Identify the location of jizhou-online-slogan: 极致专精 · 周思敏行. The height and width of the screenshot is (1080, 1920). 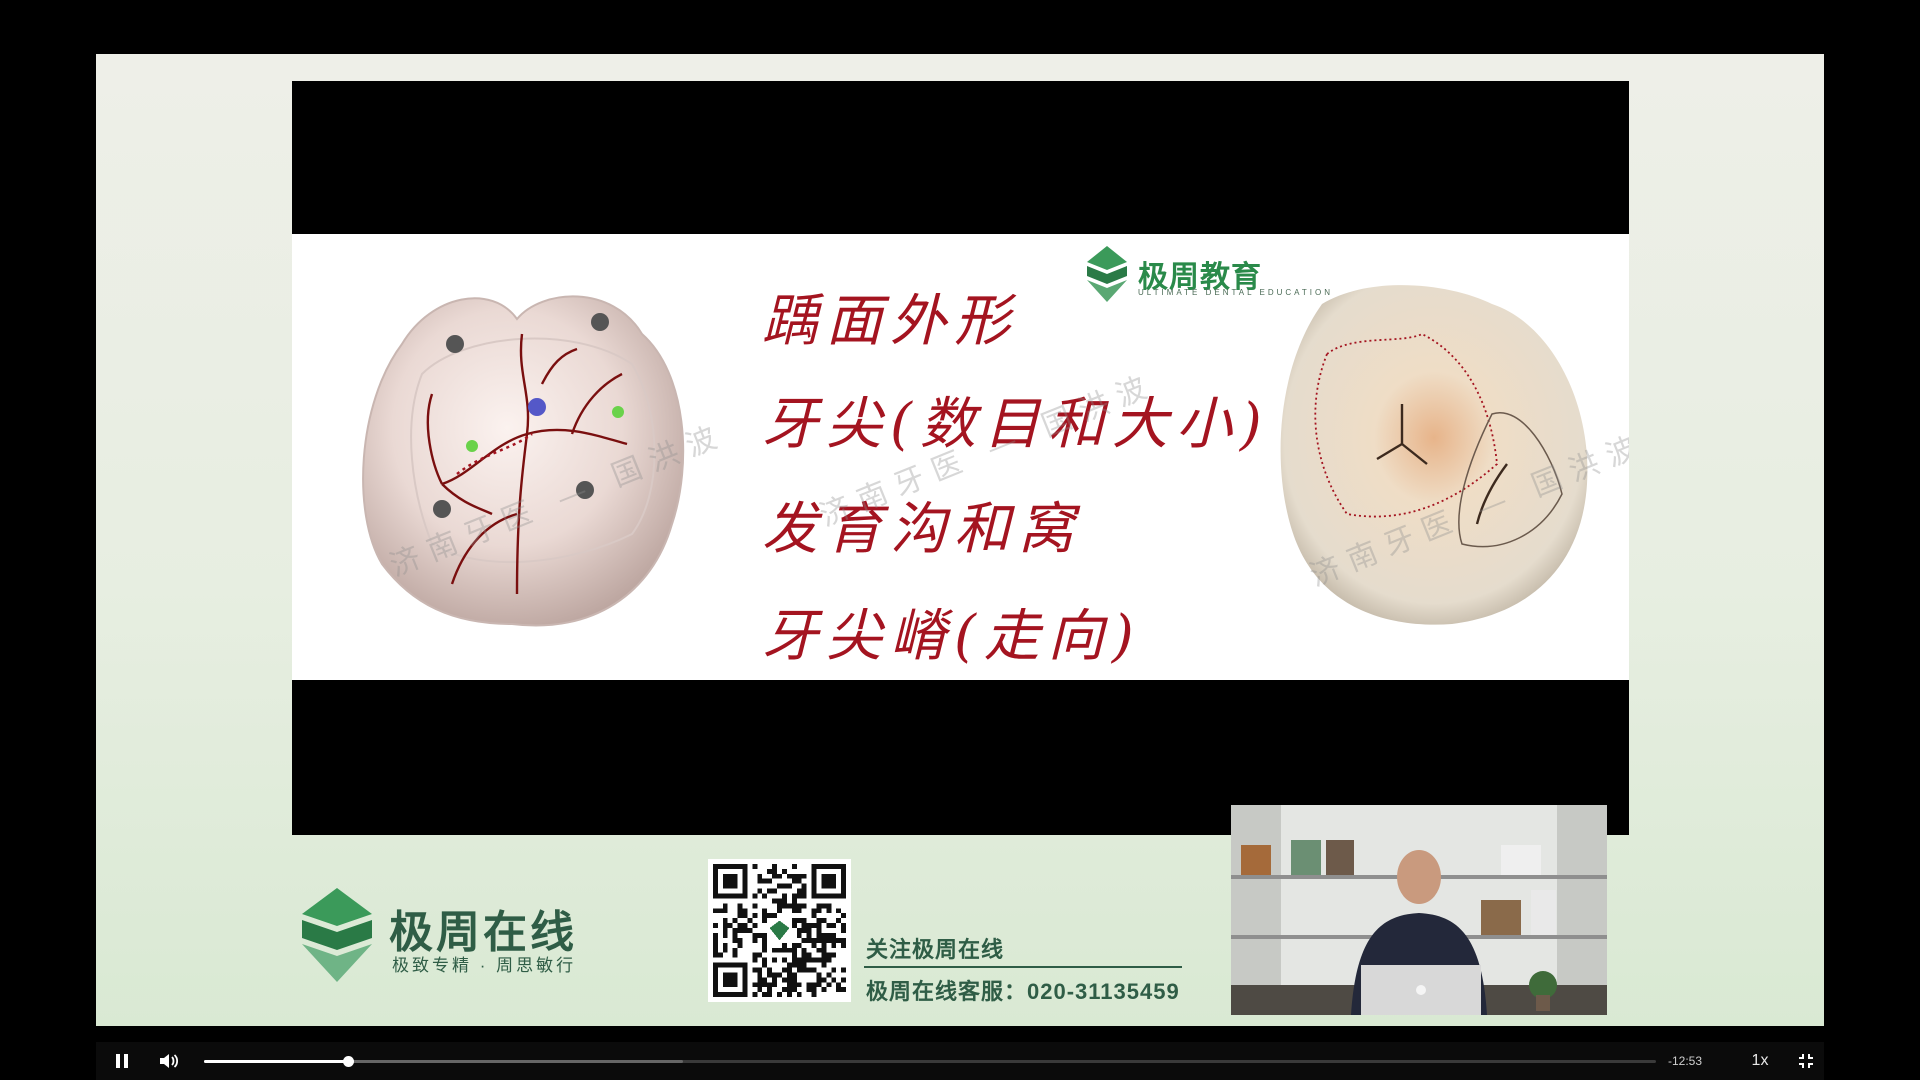
(484, 965).